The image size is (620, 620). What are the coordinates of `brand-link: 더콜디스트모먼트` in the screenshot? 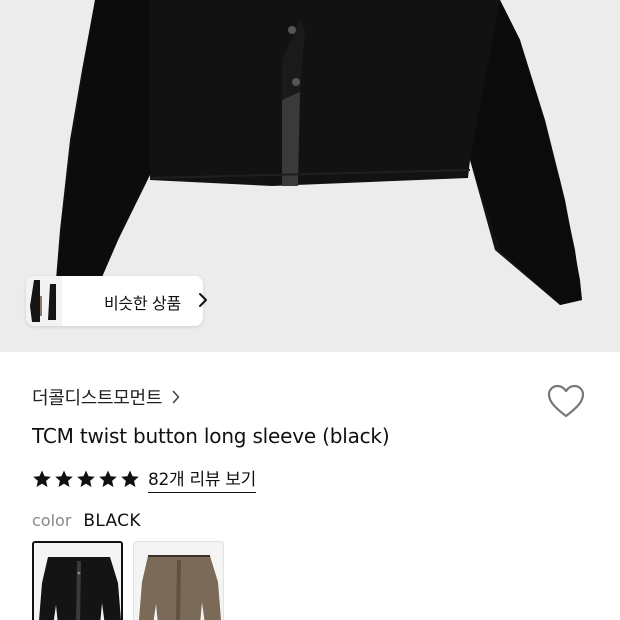 It's located at (106, 397).